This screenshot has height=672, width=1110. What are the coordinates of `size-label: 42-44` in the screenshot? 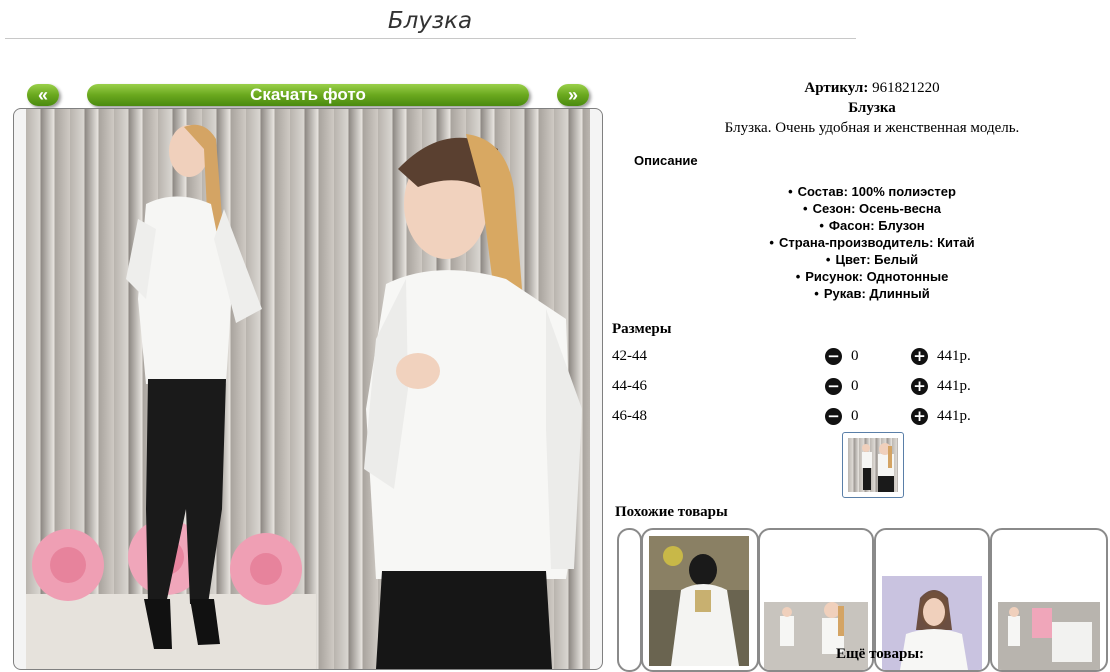 It's located at (629, 356).